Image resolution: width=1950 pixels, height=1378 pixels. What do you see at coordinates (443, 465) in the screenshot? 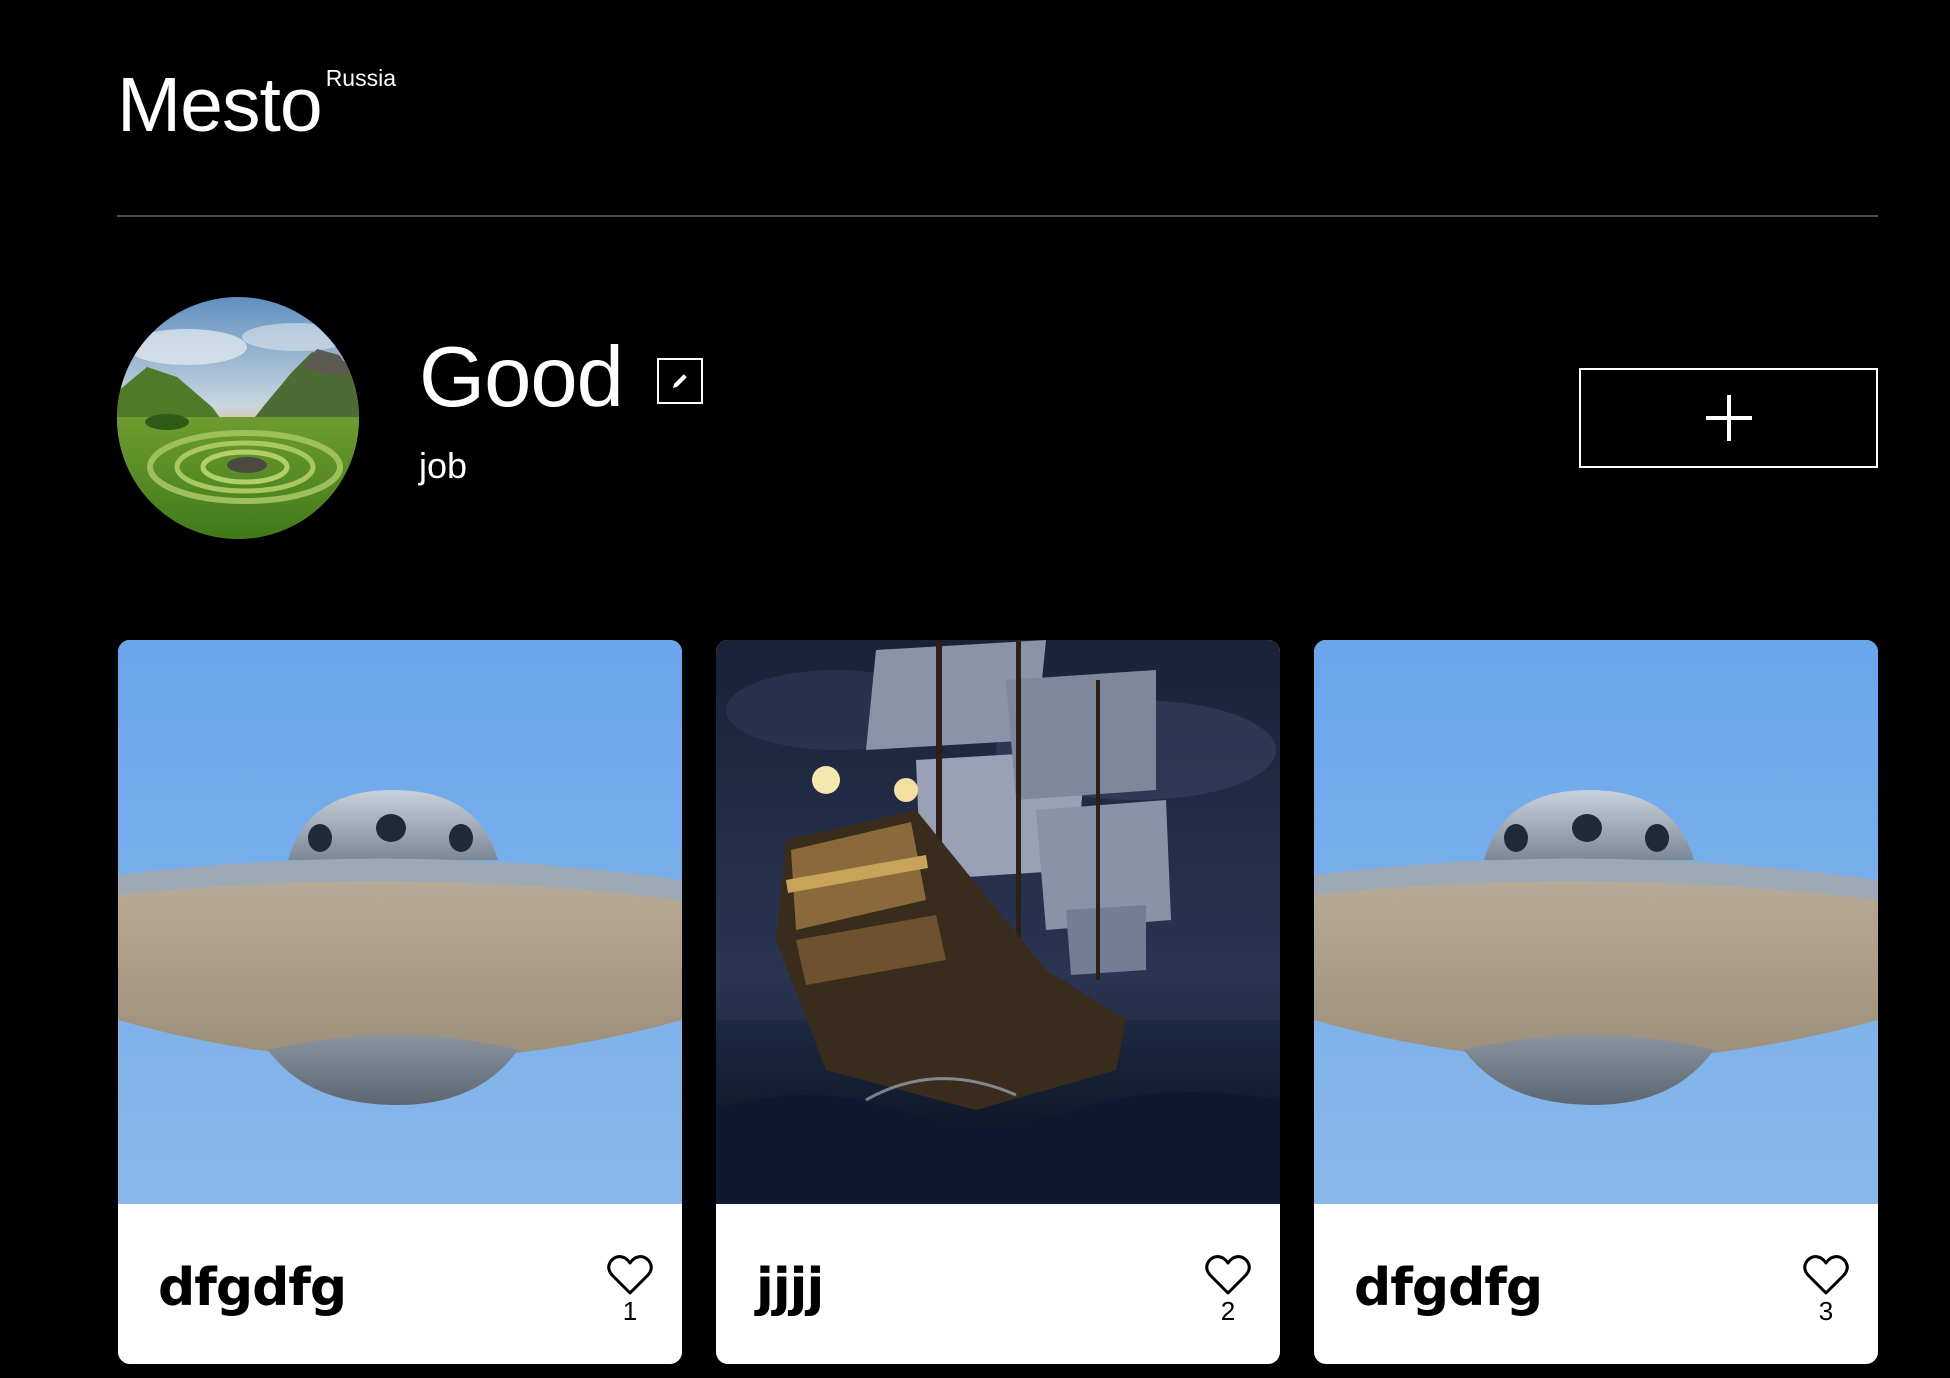
I see `profile-job: job` at bounding box center [443, 465].